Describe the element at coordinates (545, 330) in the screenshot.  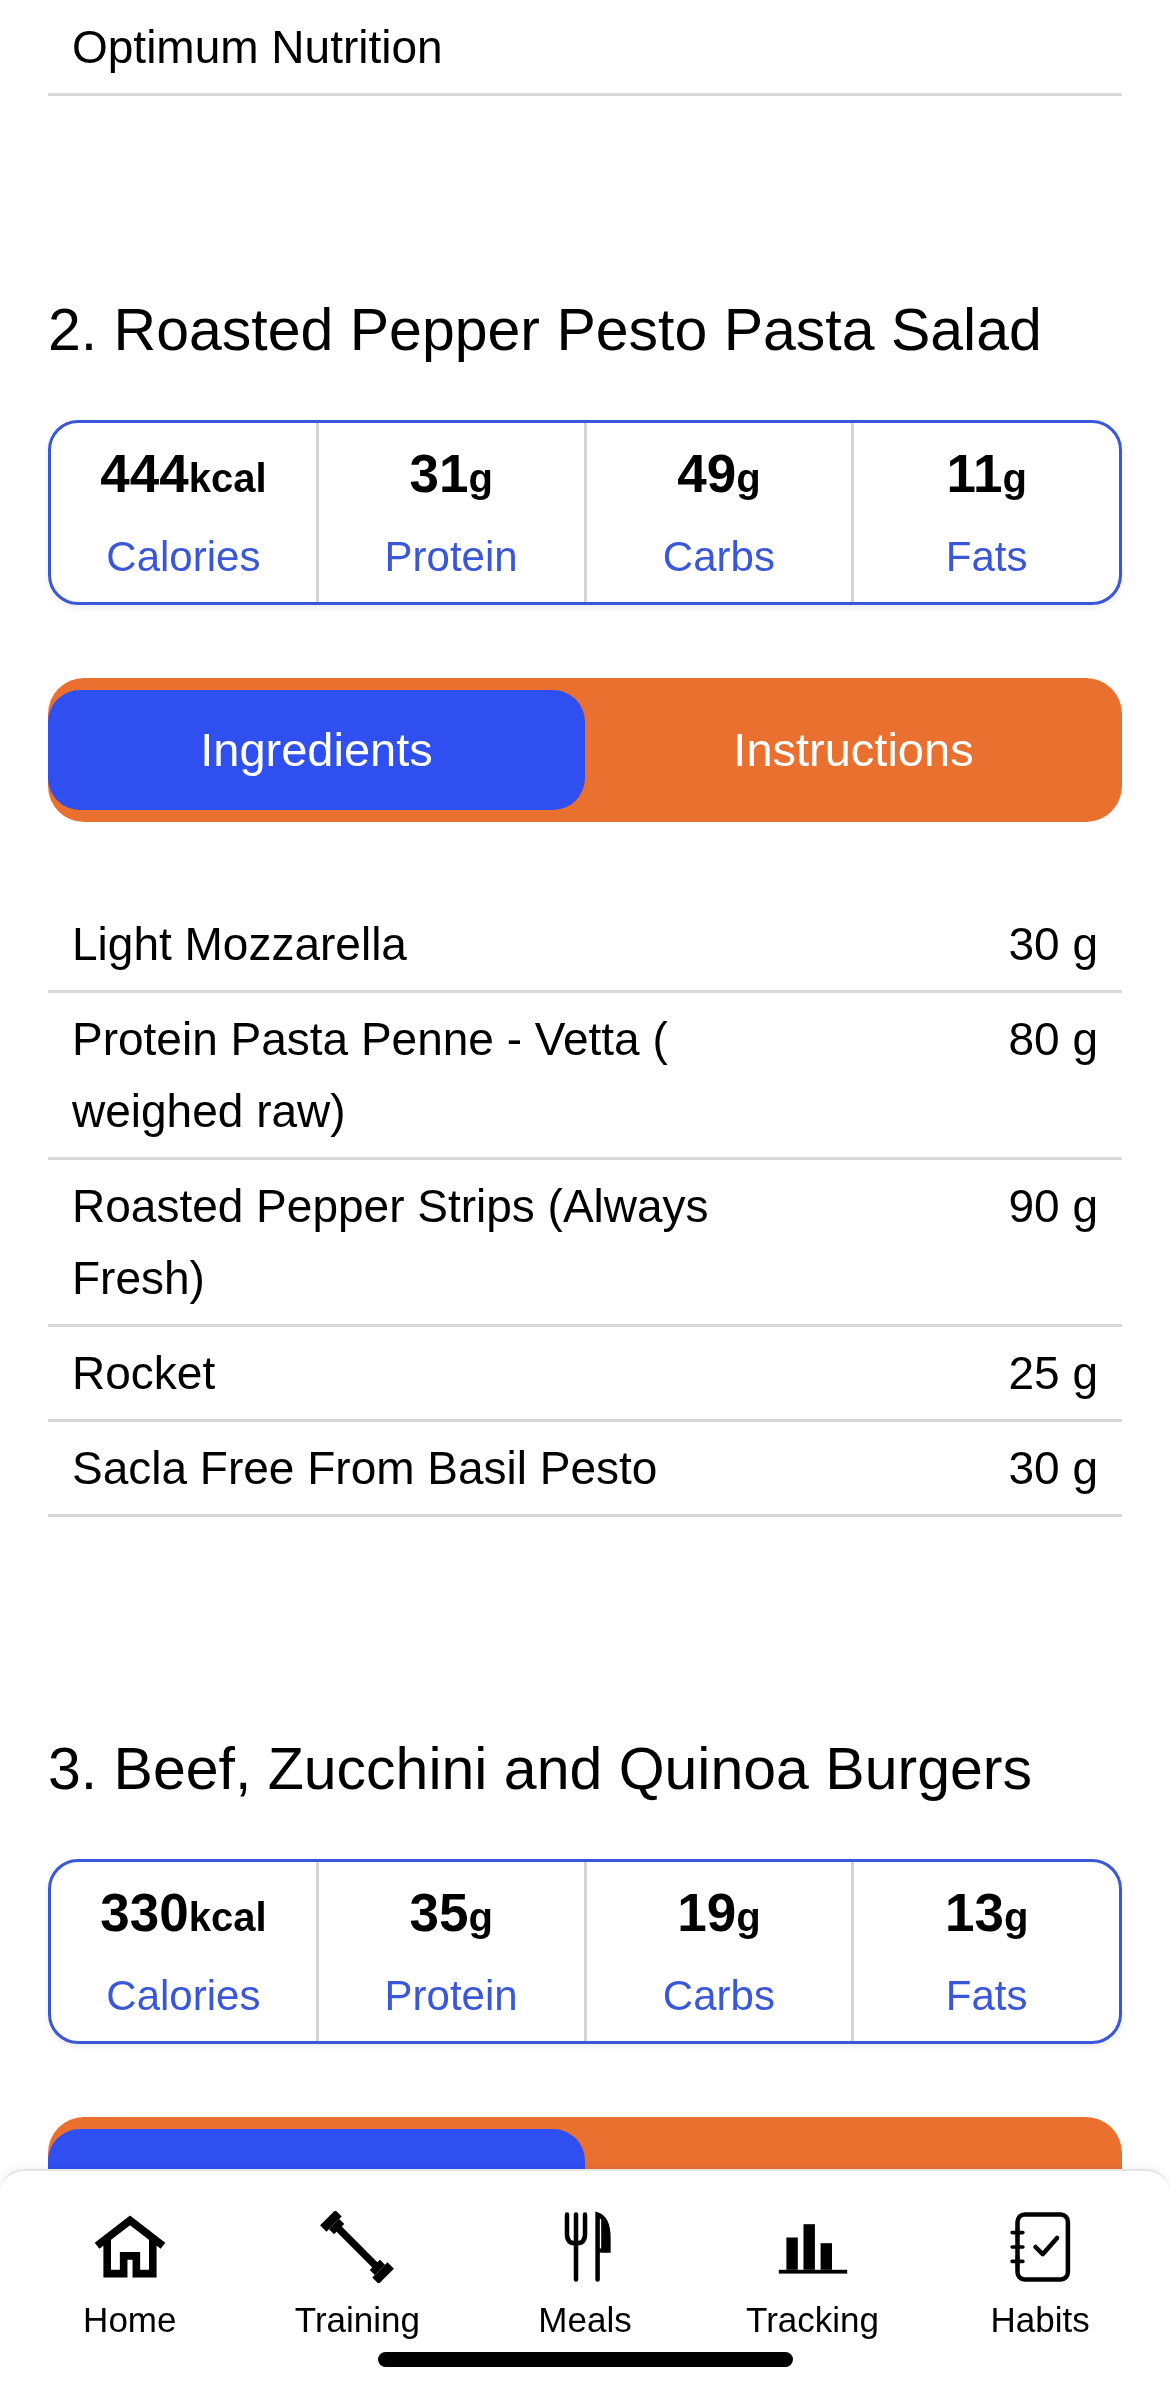
I see `meal-title: 2. Roasted Pepper Pesto Pasta Salad` at that location.